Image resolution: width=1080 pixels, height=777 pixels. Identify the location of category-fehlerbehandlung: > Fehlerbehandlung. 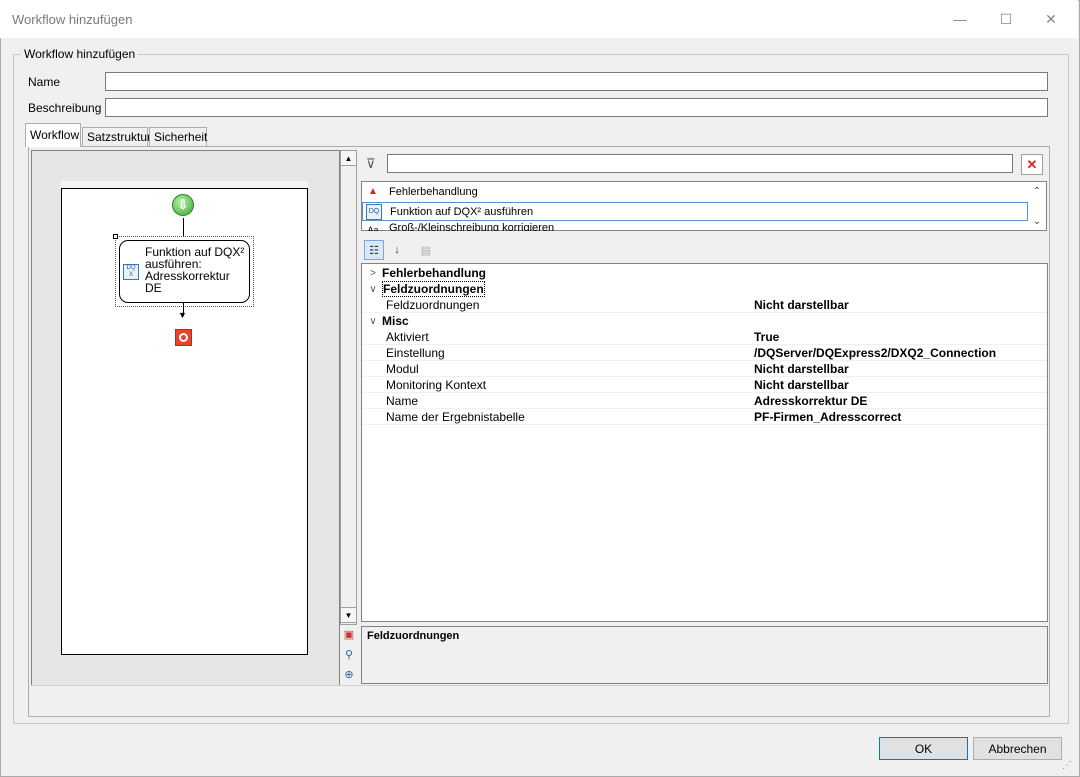
(704, 273).